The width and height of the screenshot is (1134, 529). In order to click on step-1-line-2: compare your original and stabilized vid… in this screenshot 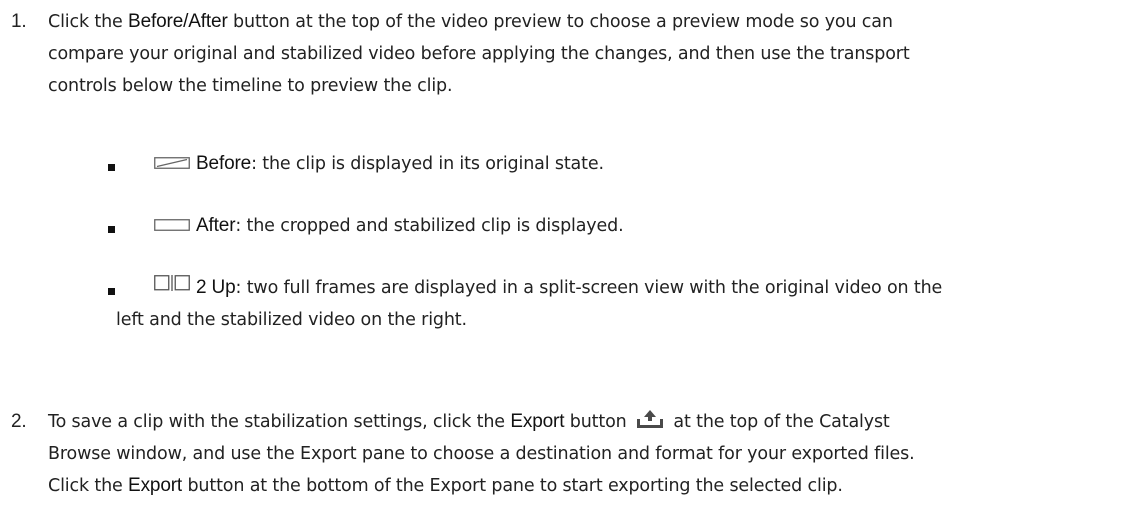, I will do `click(479, 54)`.